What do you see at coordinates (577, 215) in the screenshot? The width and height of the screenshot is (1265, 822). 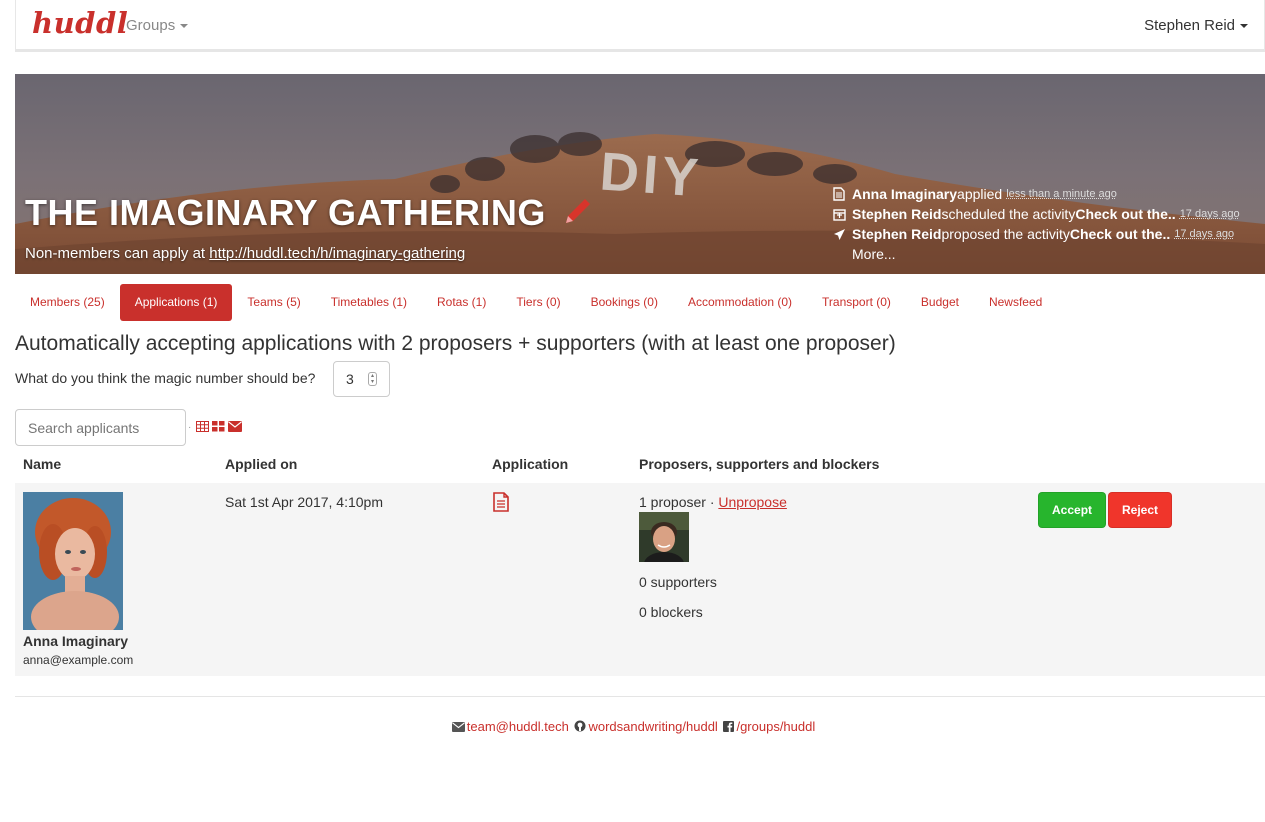 I see `pencil-icon` at bounding box center [577, 215].